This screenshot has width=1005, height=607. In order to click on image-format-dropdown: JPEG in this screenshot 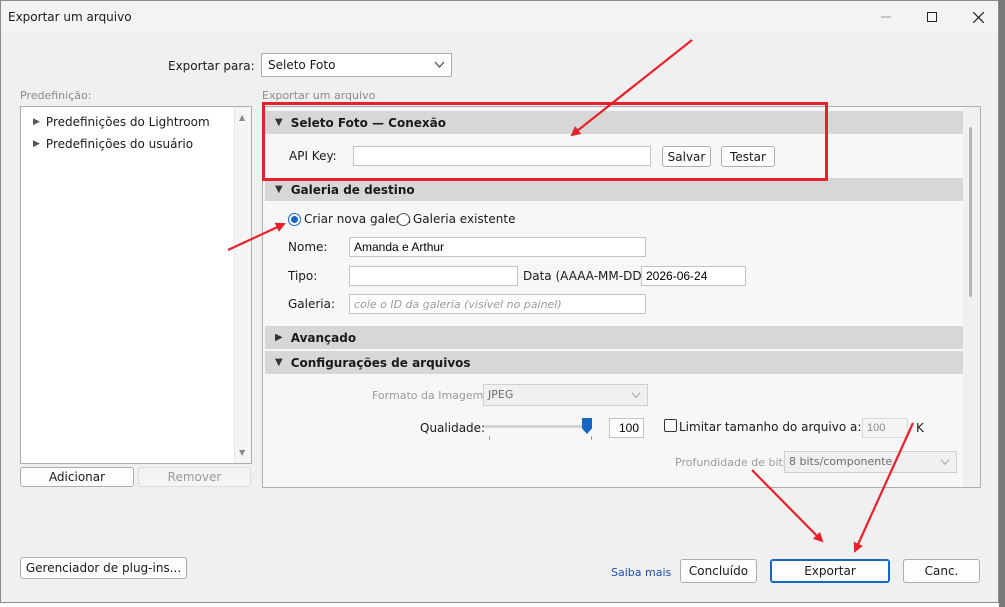, I will do `click(565, 395)`.